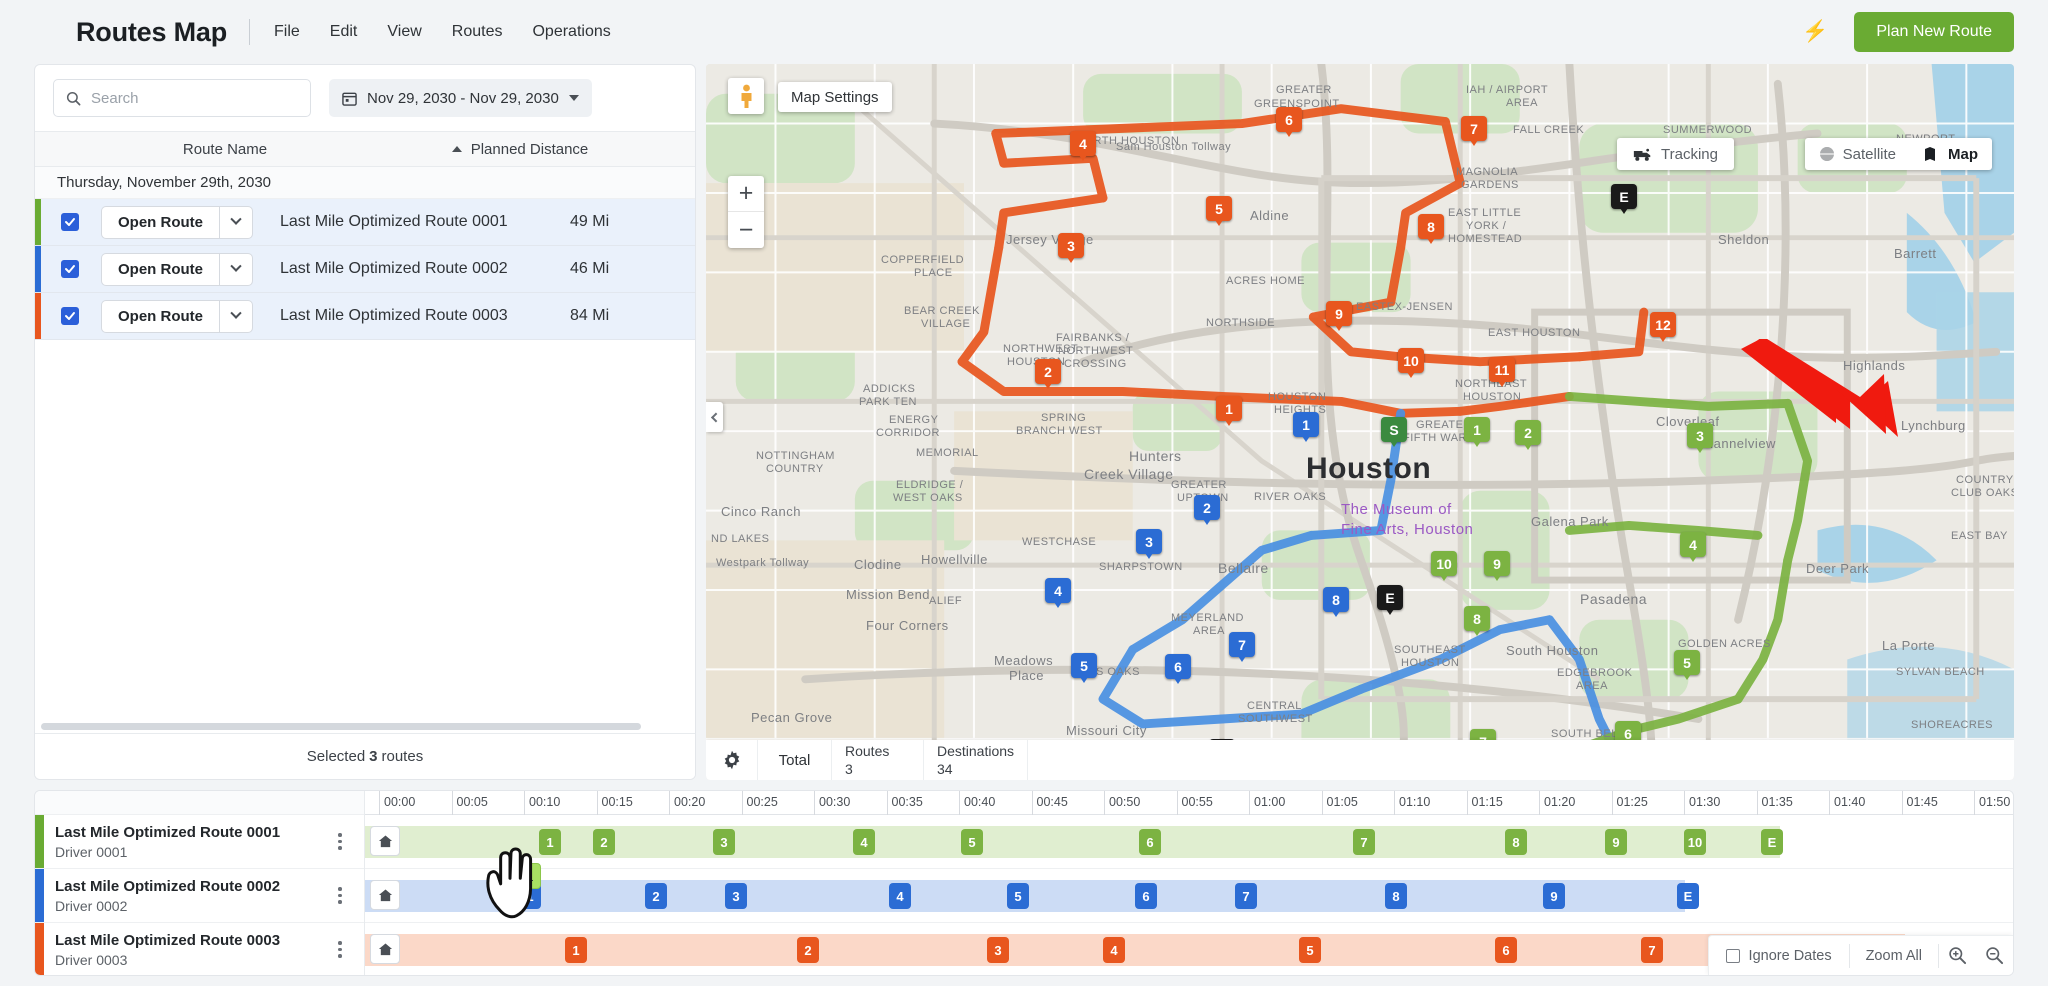 This screenshot has width=2048, height=986. Describe the element at coordinates (194, 98) in the screenshot. I see `search-input` at that location.